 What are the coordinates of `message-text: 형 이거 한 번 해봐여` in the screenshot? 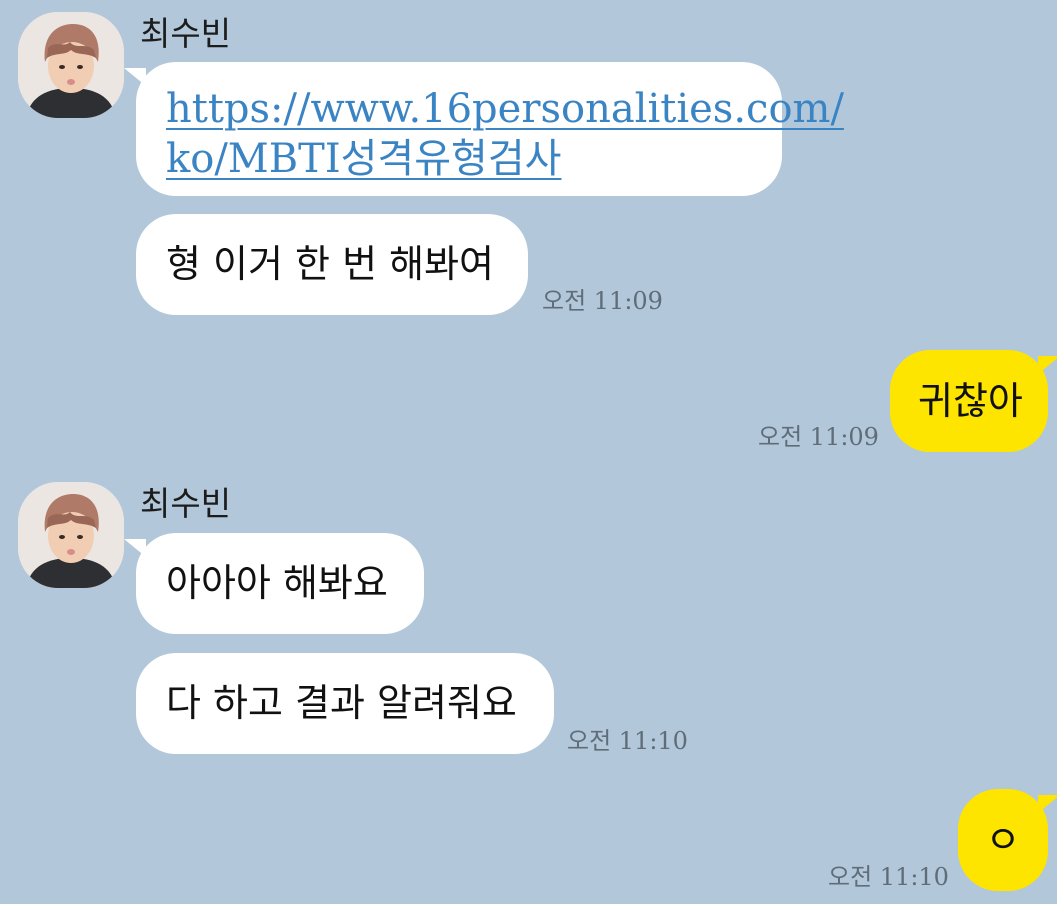 It's located at (330, 264).